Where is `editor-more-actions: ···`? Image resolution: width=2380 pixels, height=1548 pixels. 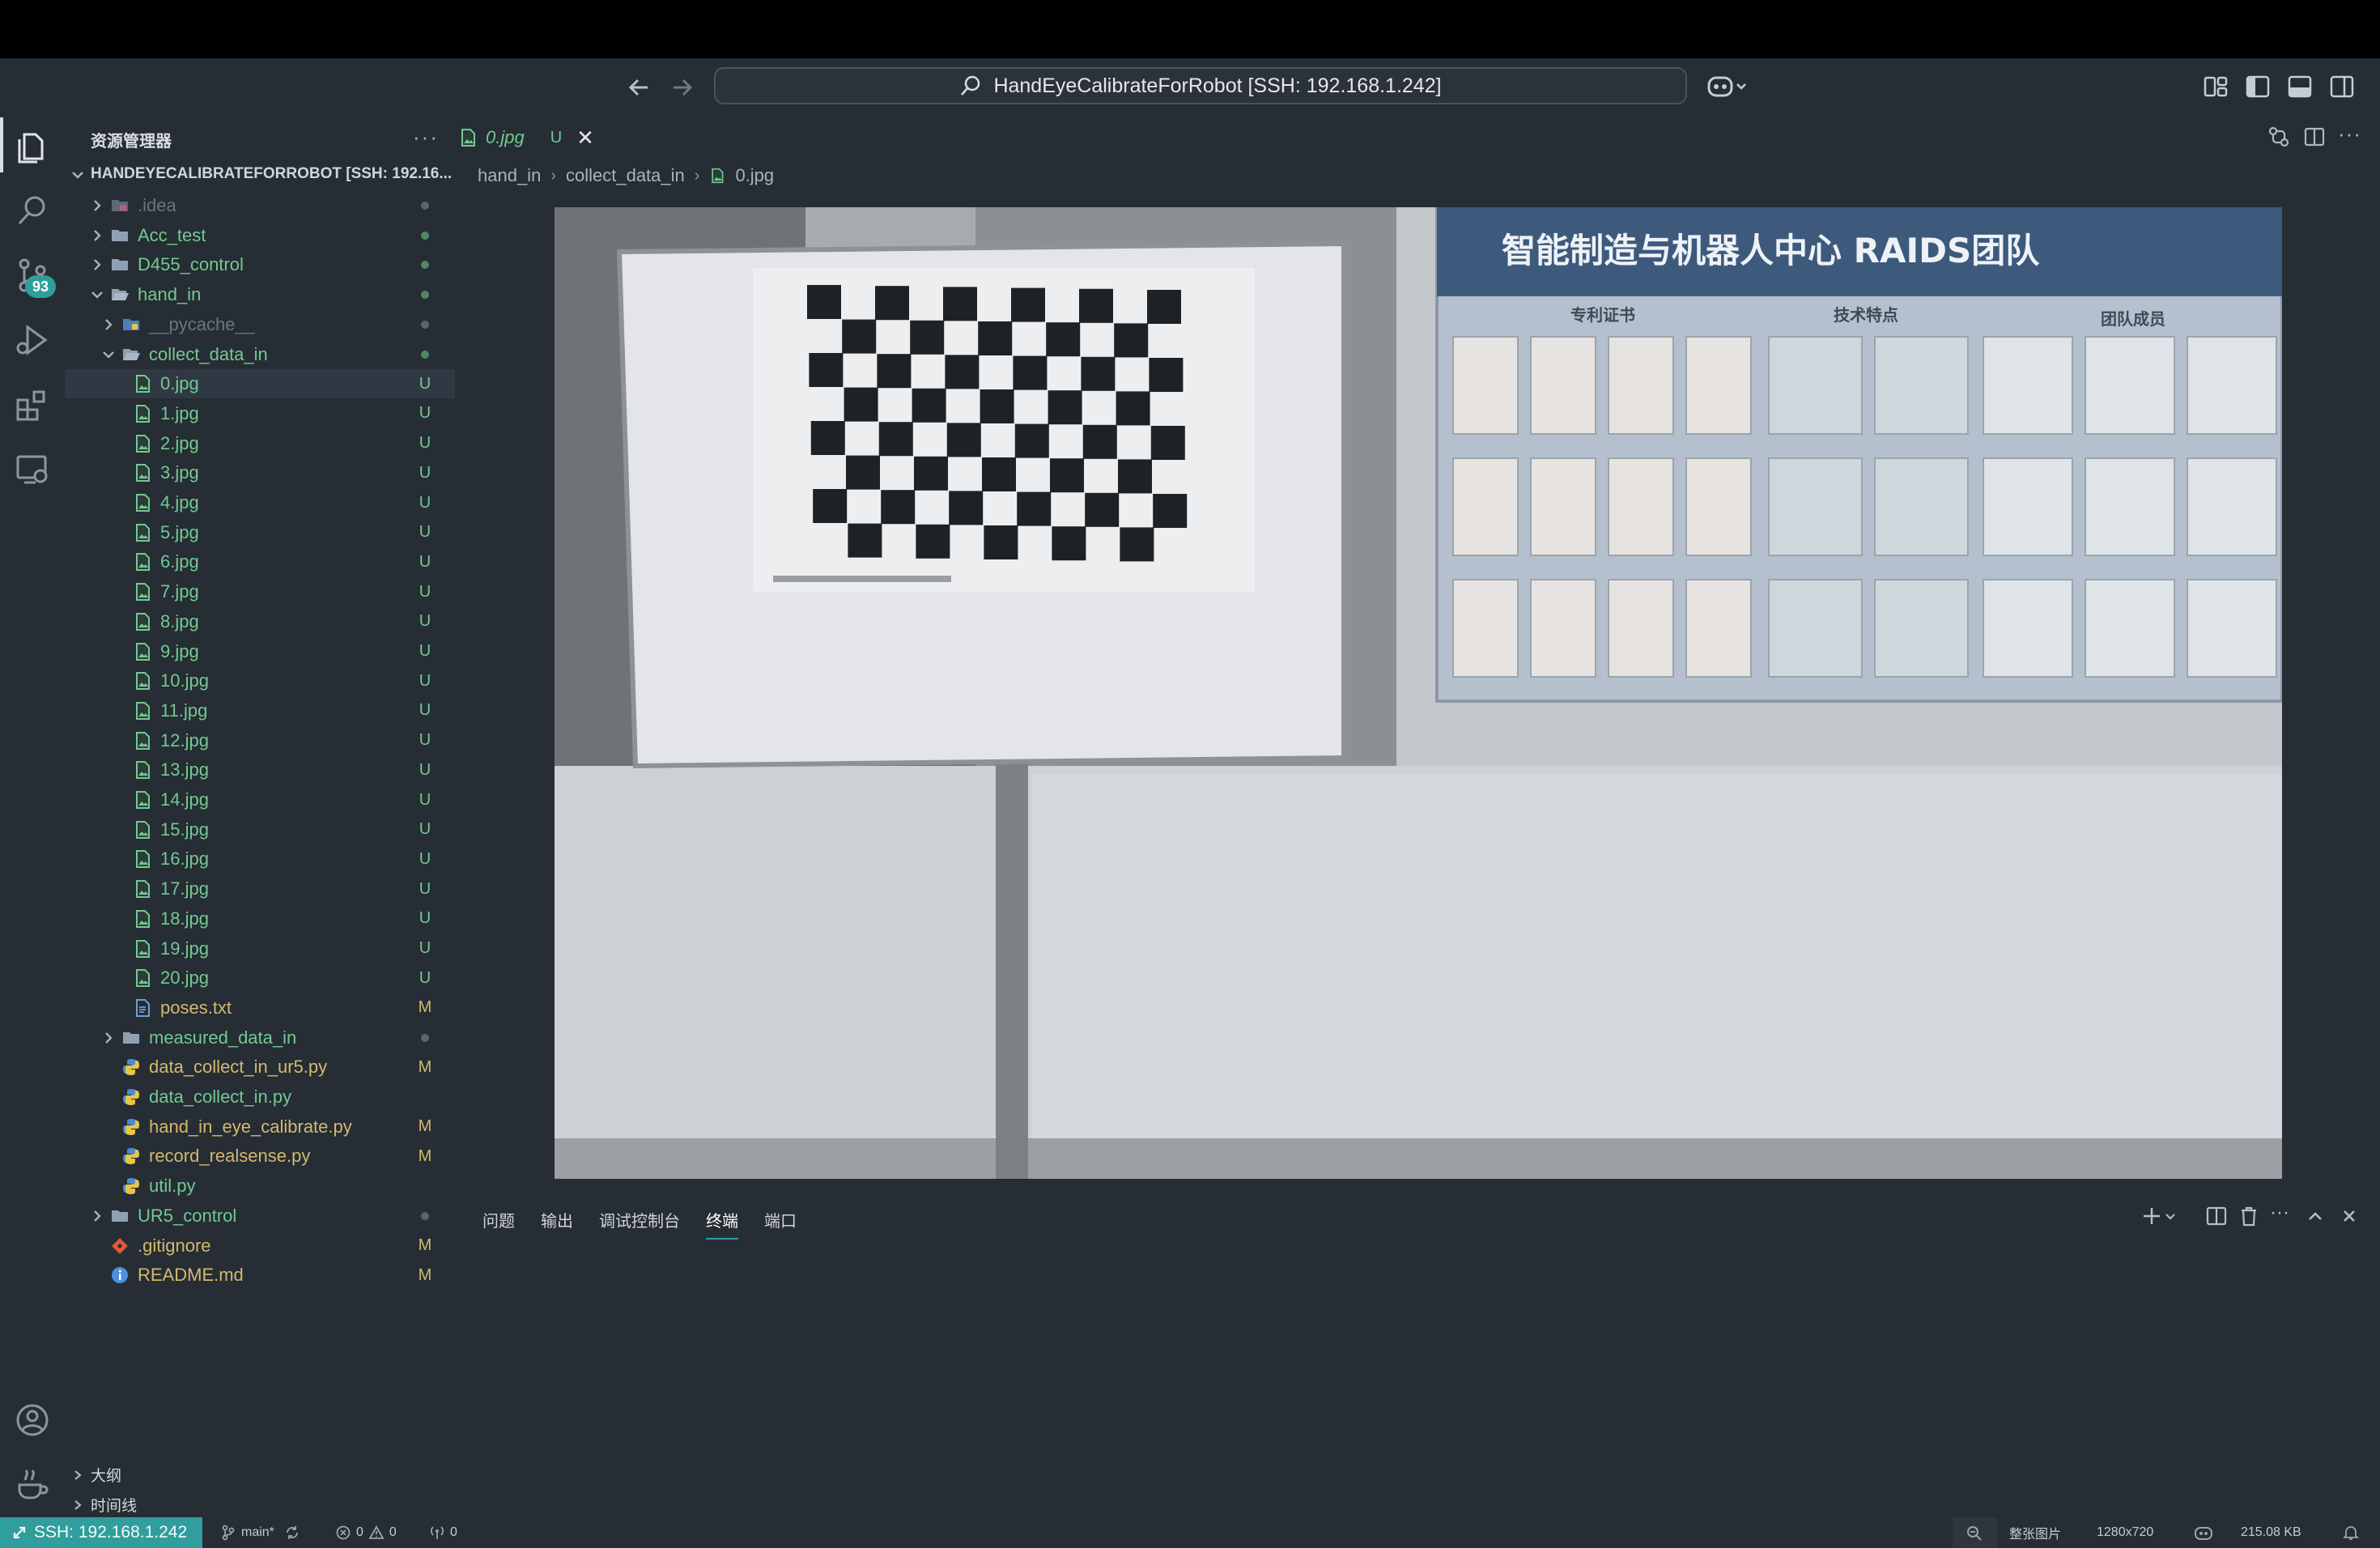 editor-more-actions: ··· is located at coordinates (2350, 136).